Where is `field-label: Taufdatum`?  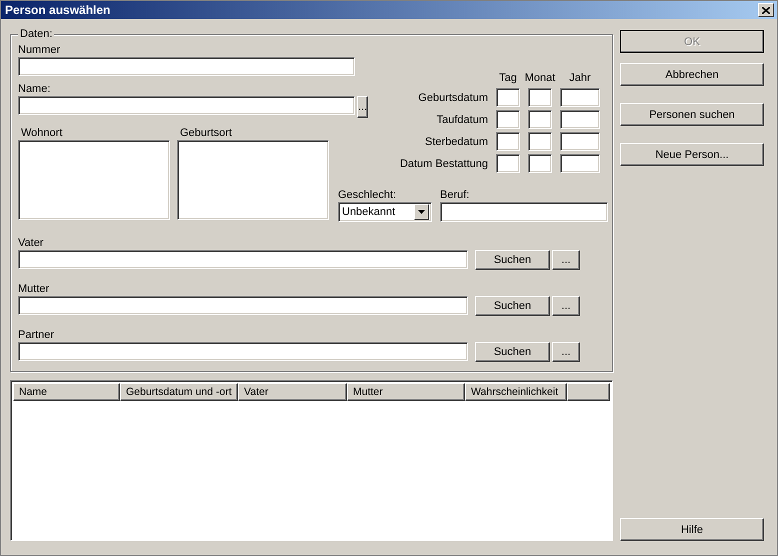
field-label: Taufdatum is located at coordinates (462, 120).